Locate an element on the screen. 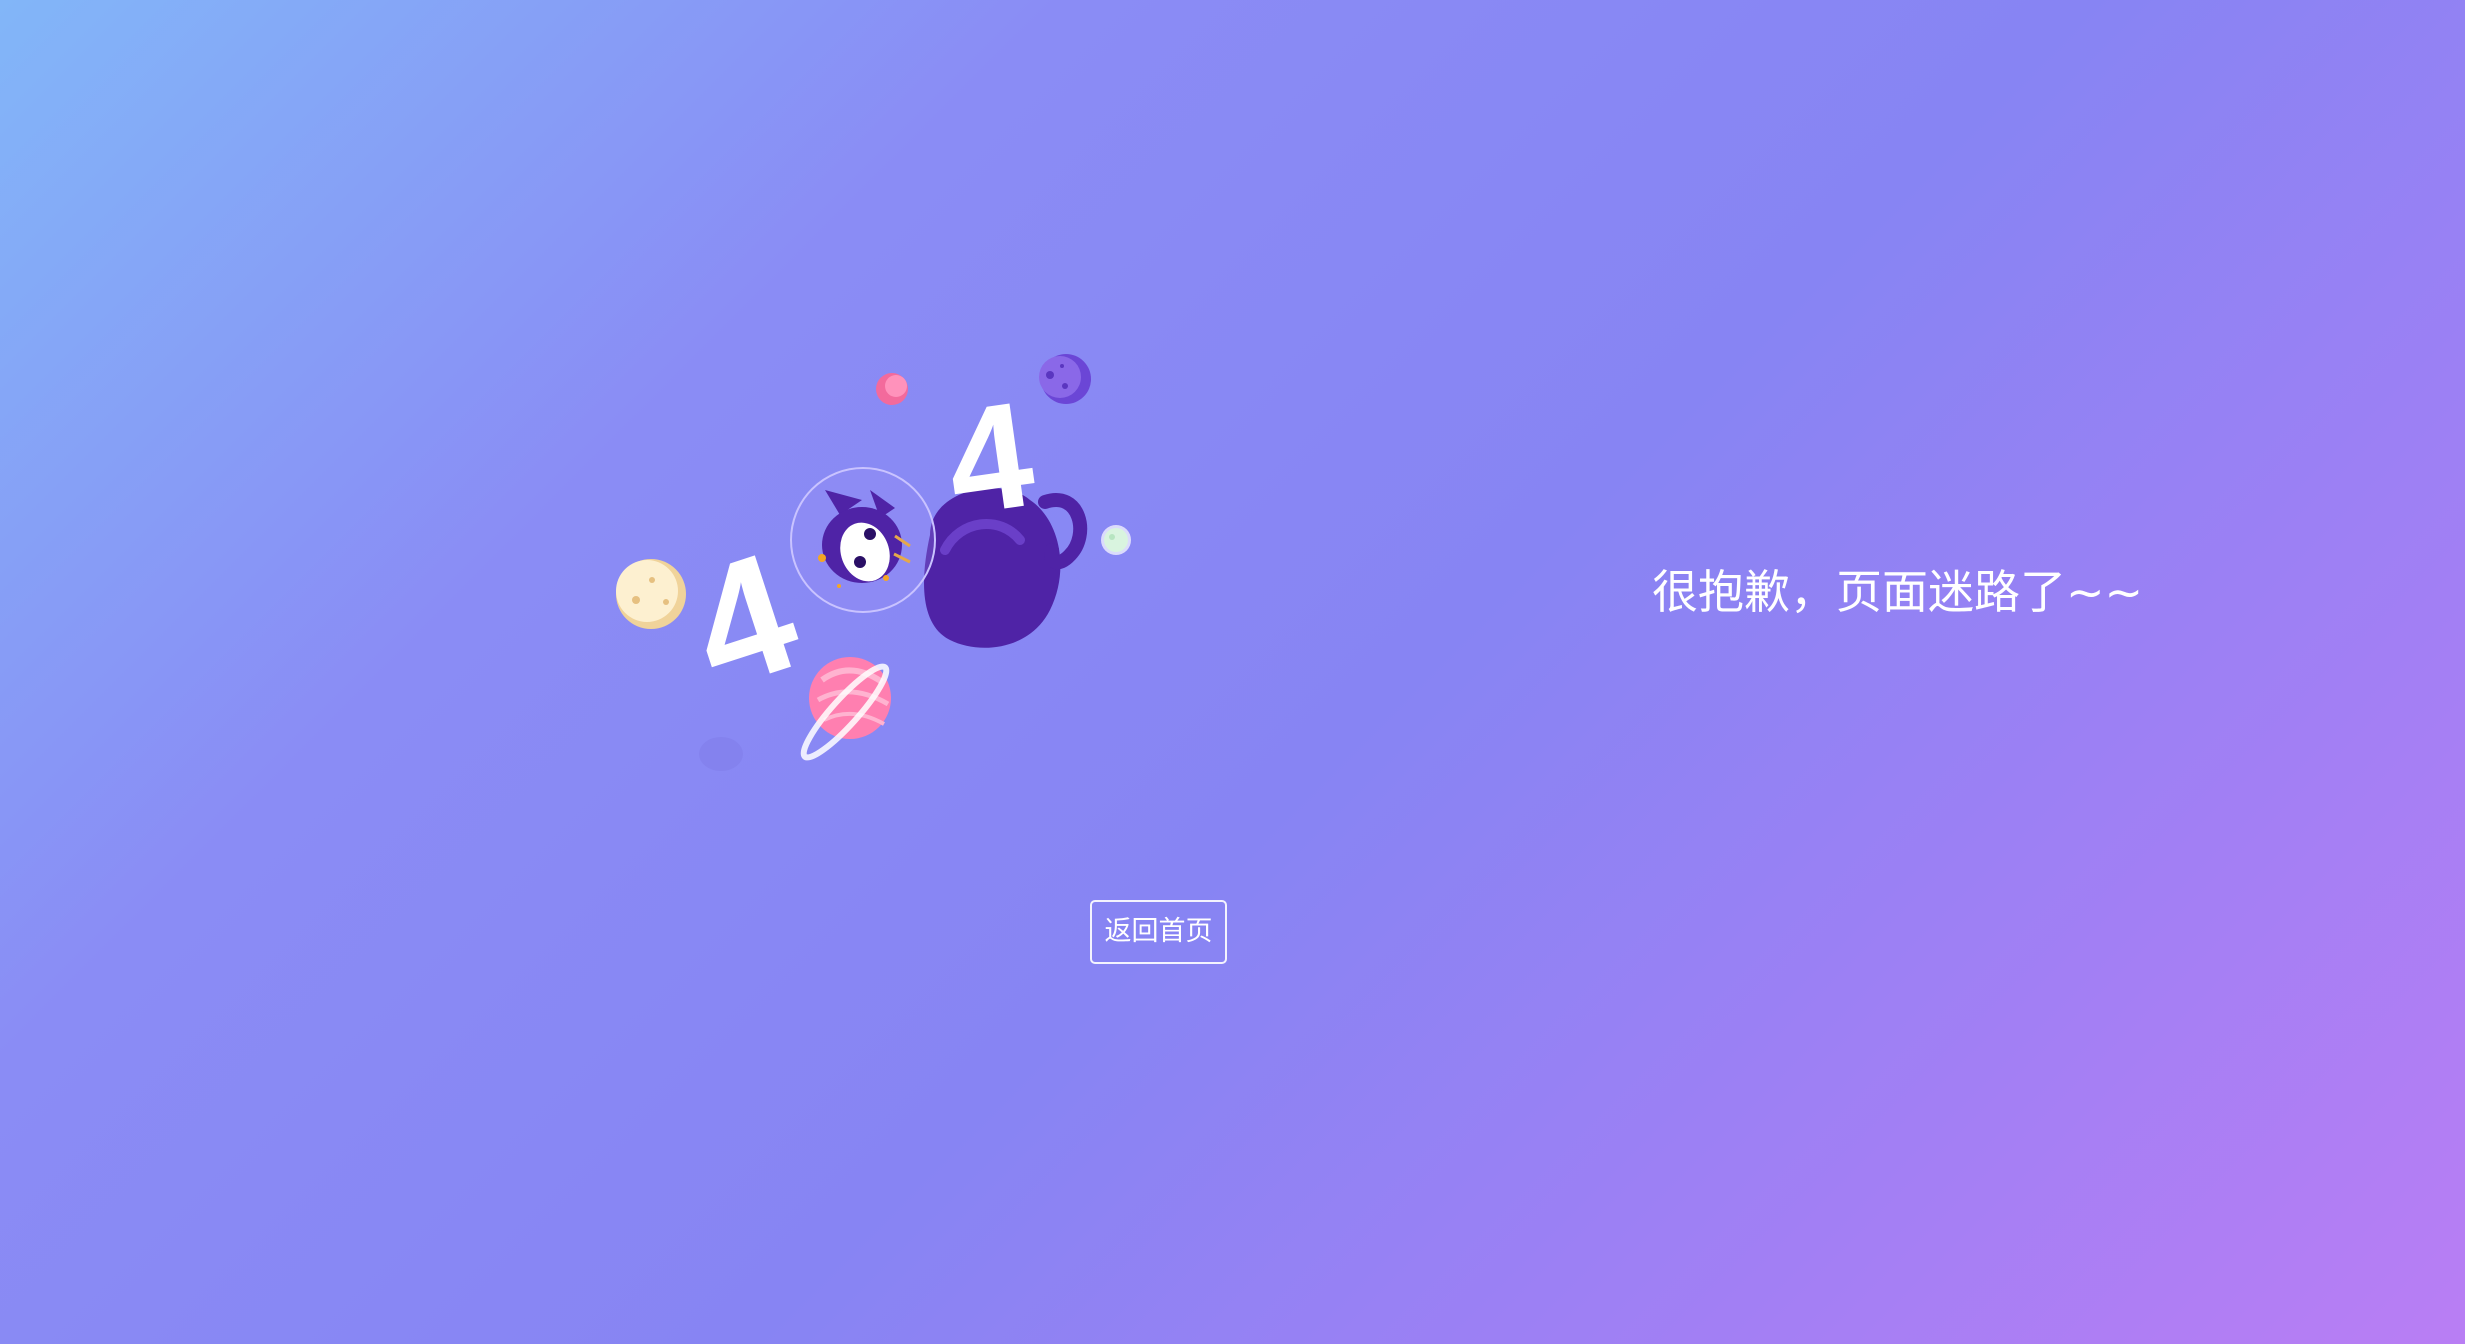 The height and width of the screenshot is (1344, 2465). return-home-button: 返回首页 is located at coordinates (1158, 932).